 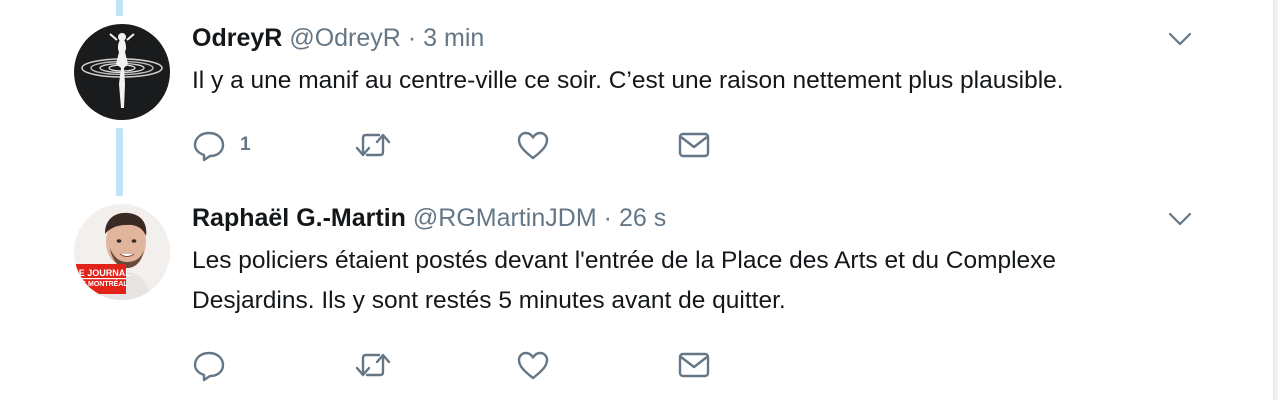 I want to click on scrollbar-track, so click(x=1275, y=200).